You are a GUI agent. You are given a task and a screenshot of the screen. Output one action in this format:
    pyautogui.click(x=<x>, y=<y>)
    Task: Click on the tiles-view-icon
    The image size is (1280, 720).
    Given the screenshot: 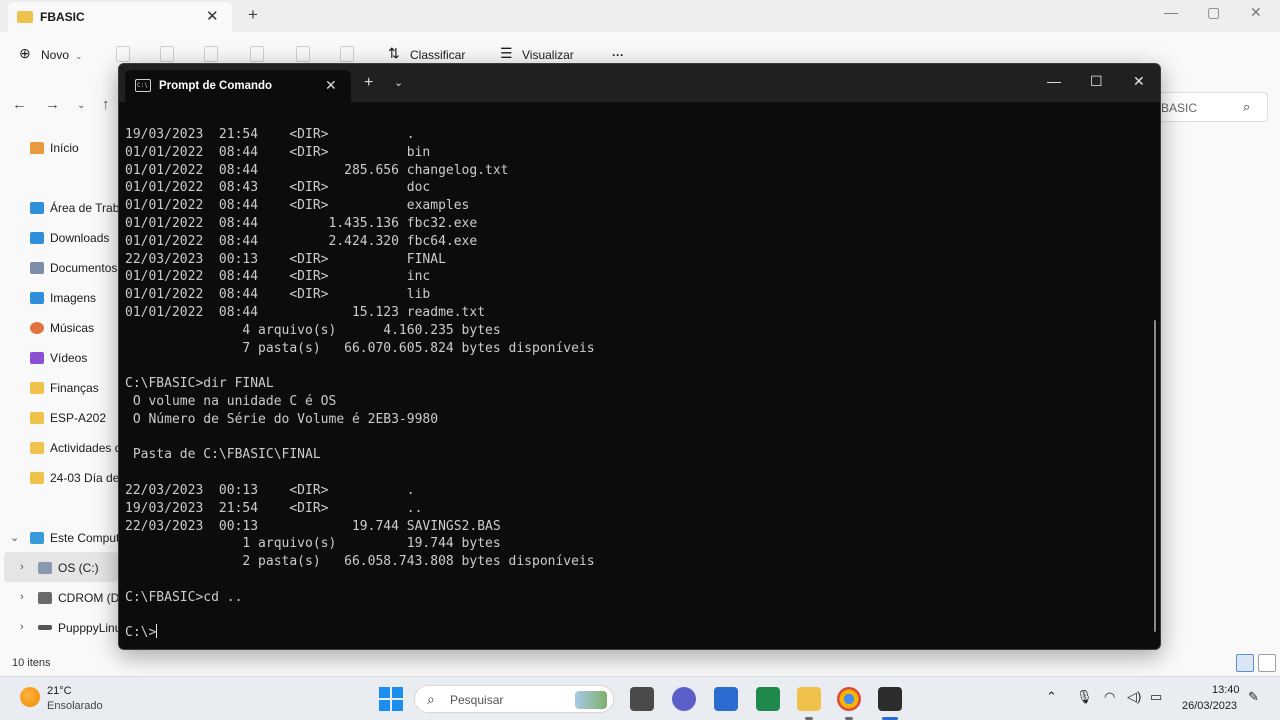 What is the action you would take?
    pyautogui.click(x=1267, y=663)
    